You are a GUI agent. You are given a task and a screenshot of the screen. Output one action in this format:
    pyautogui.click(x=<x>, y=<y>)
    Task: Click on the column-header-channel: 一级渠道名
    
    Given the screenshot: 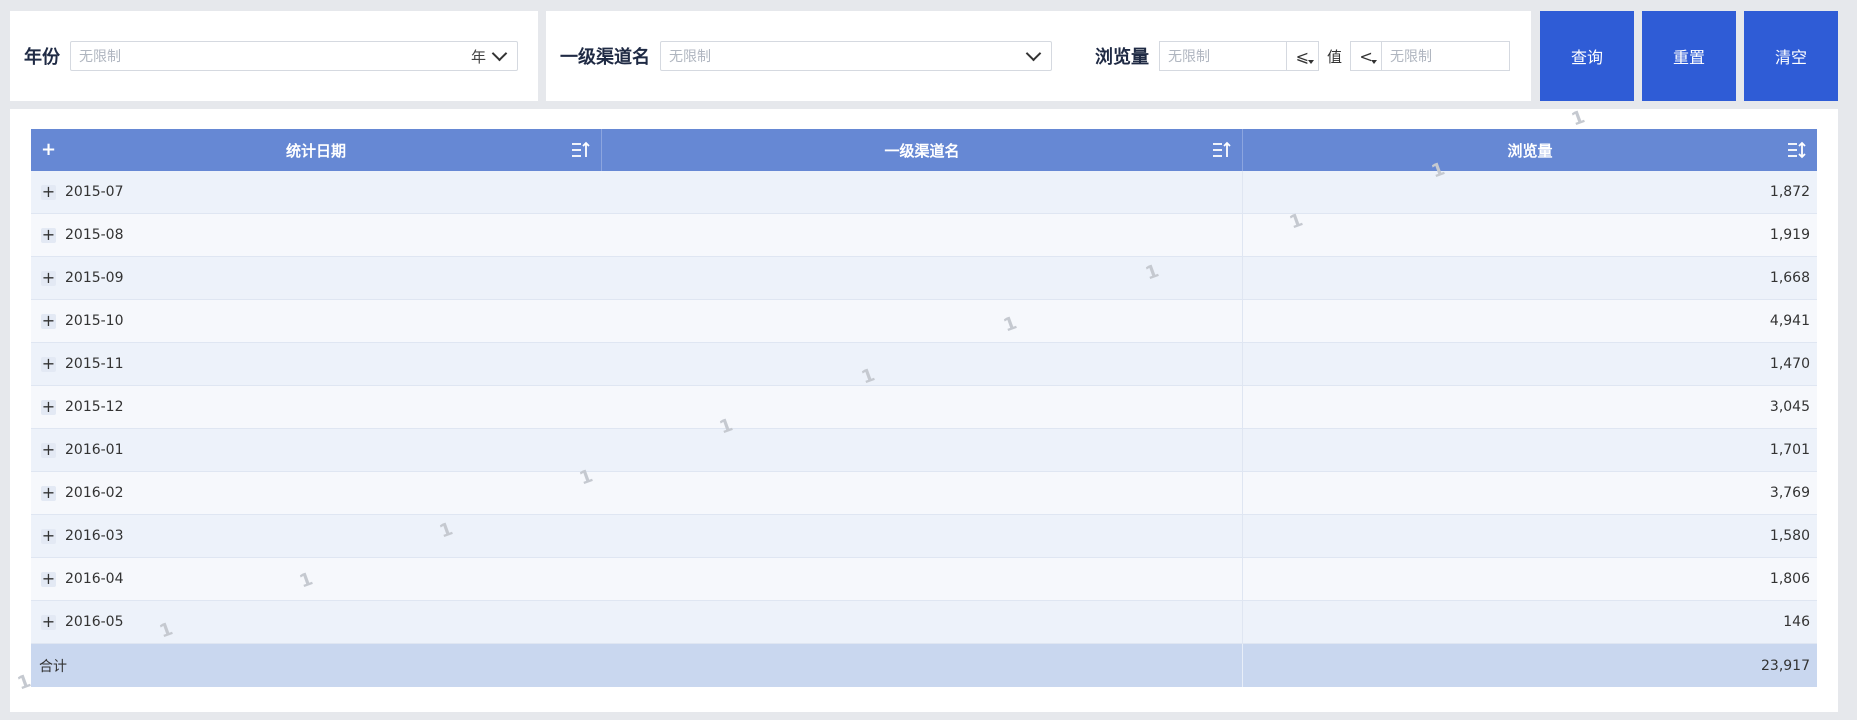 What is the action you would take?
    pyautogui.click(x=922, y=150)
    